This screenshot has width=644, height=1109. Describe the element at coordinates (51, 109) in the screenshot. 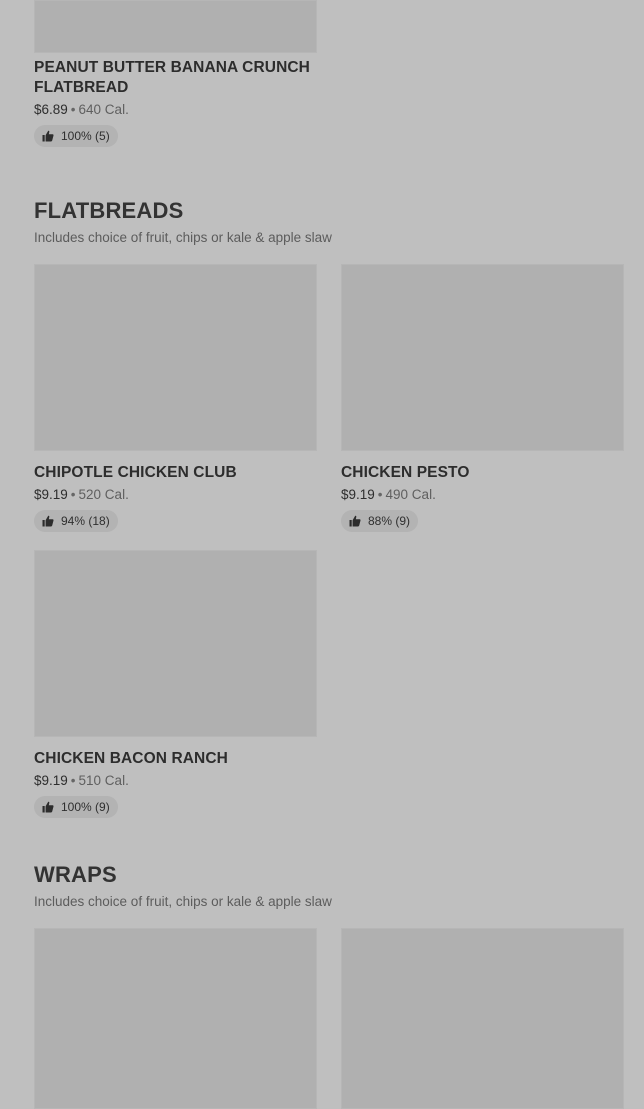

I see `menu-item-price: $6.89` at that location.